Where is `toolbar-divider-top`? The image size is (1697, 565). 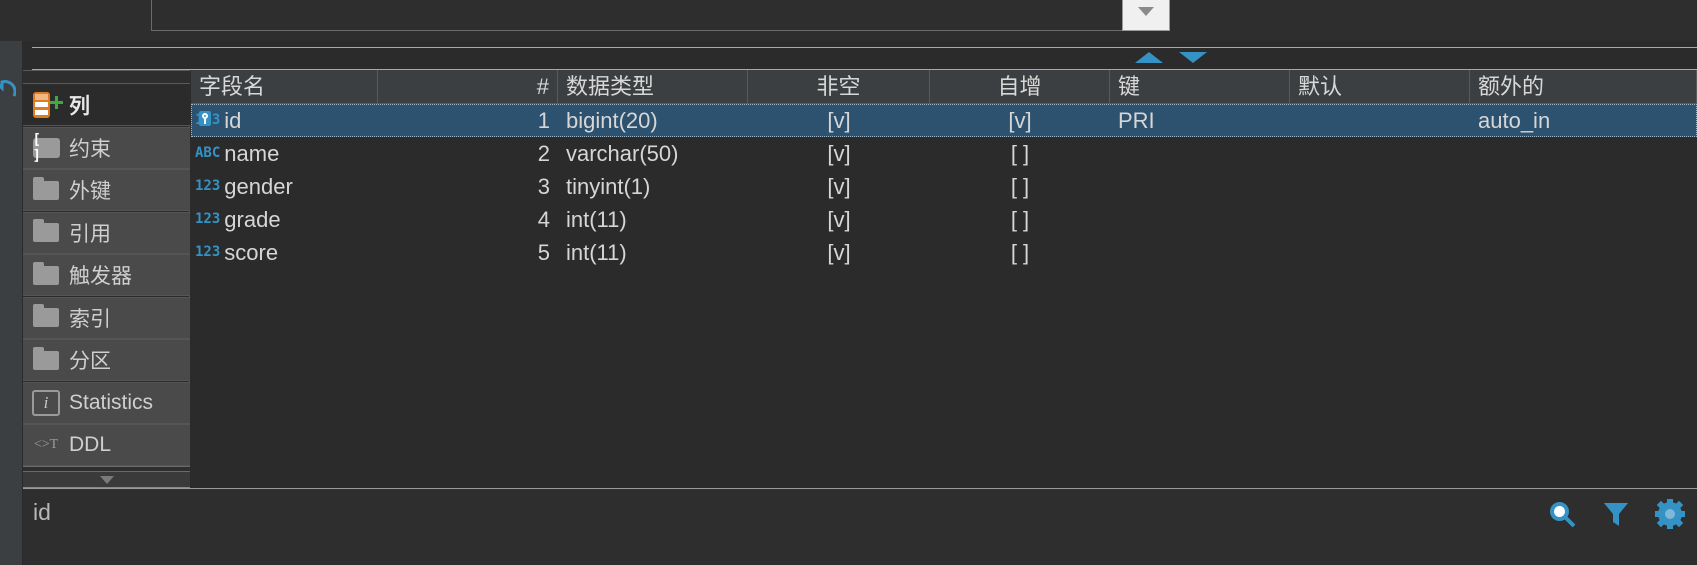 toolbar-divider-top is located at coordinates (864, 47).